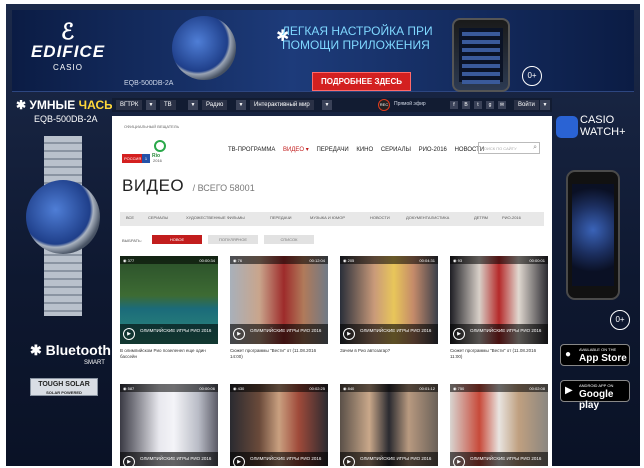 The width and height of the screenshot is (644, 468). I want to click on video-count: / ВСЕГО 58001, so click(223, 188).